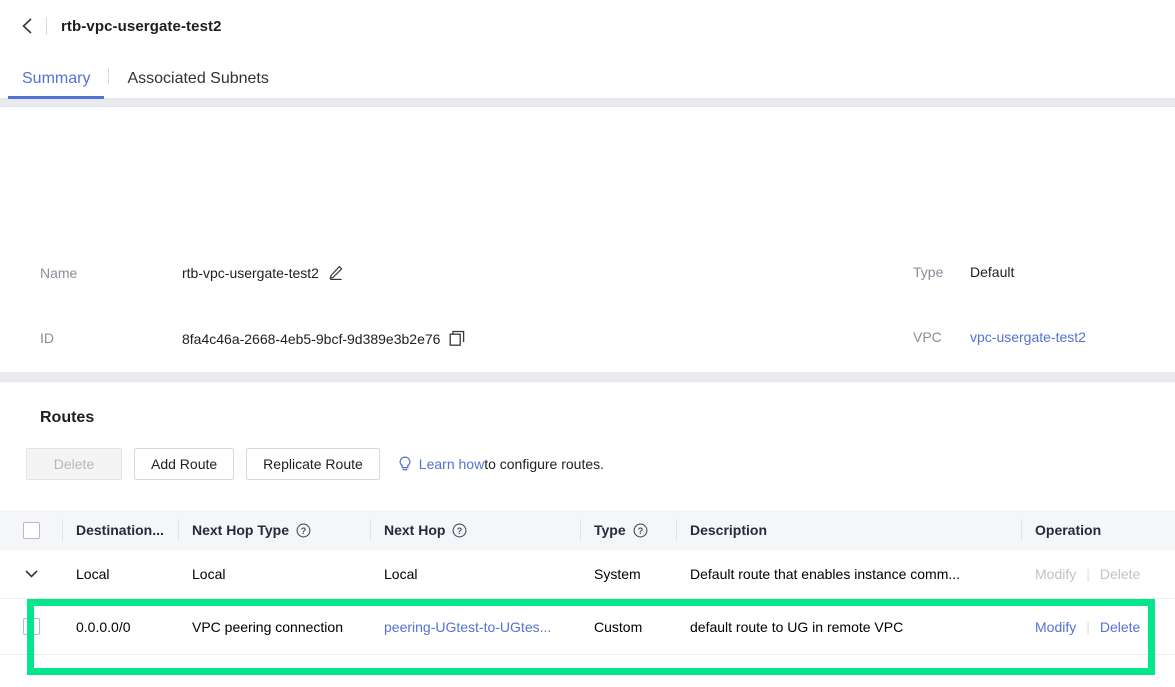  Describe the element at coordinates (628, 530) in the screenshot. I see `column-header-type: Type ?` at that location.